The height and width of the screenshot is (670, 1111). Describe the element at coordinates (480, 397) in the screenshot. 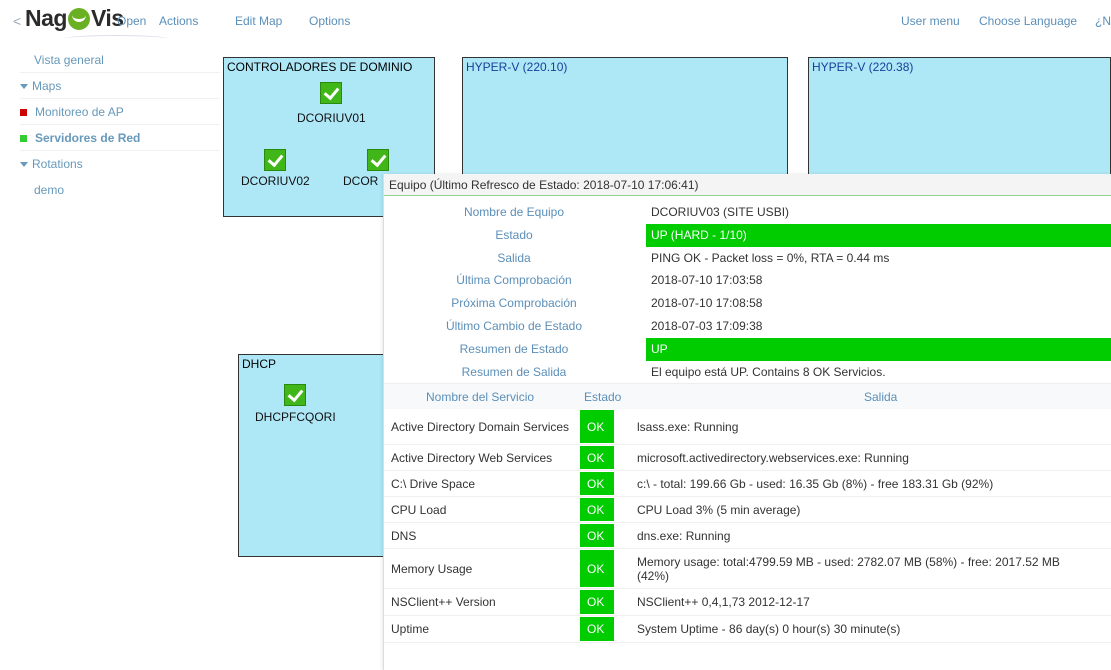

I see `column-header-service: Nombre del Servicio` at that location.